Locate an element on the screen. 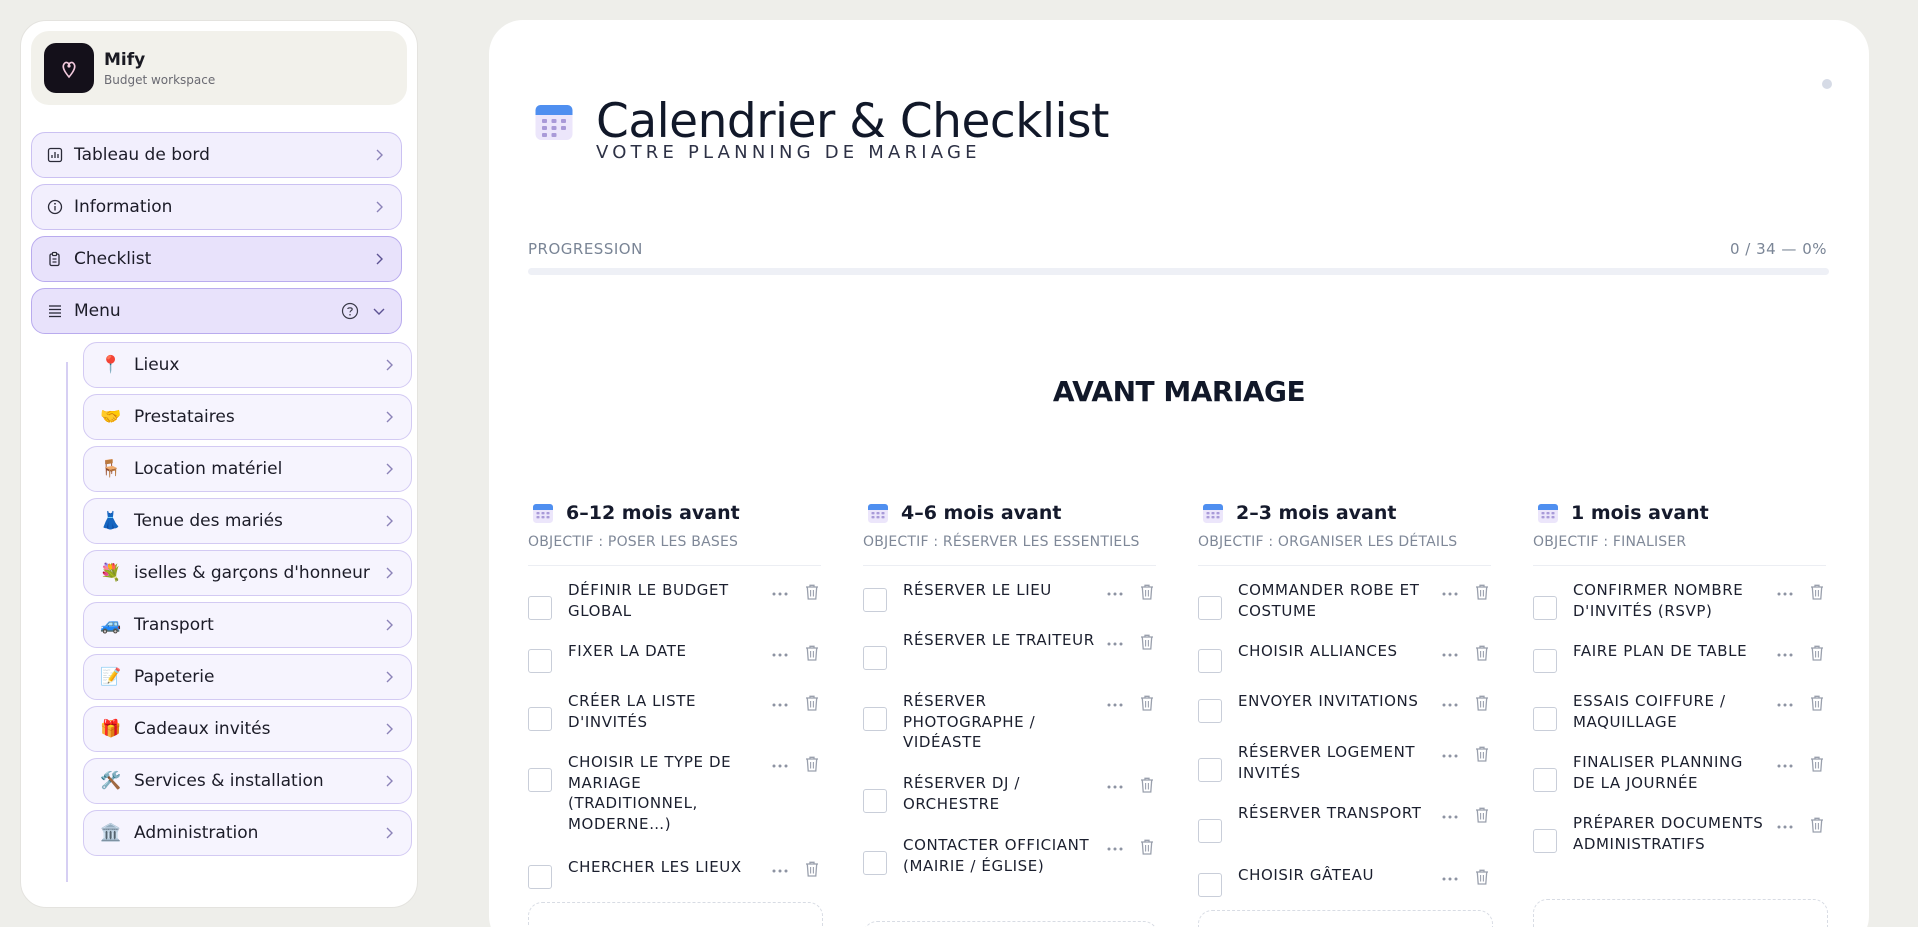  divider is located at coordinates (1009, 565).